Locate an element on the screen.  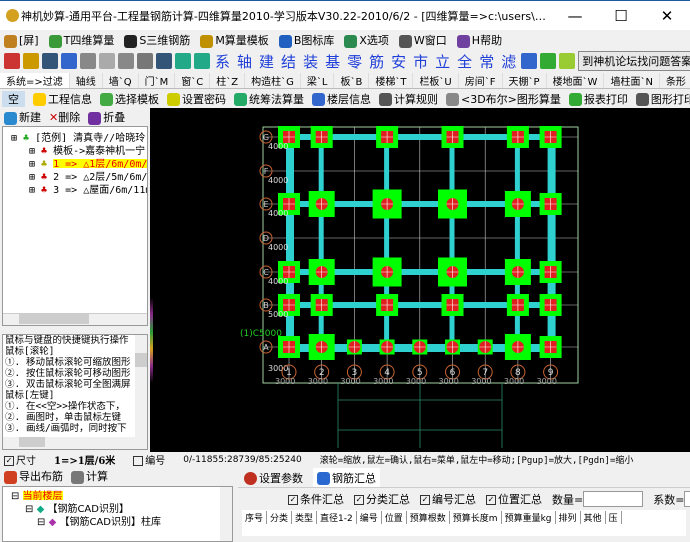
column-header: 排列 is located at coordinates (568, 517).